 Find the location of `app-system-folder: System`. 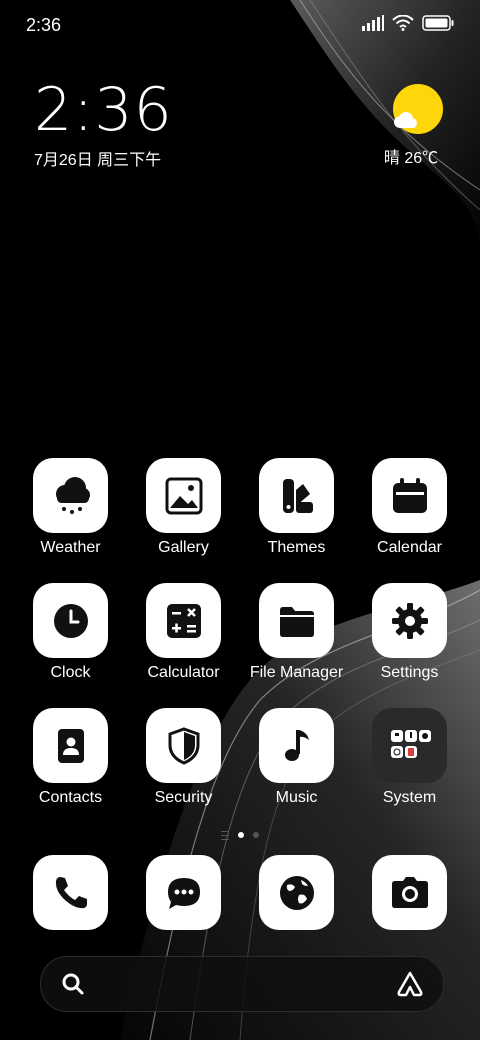

app-system-folder: System is located at coordinates (409, 757).